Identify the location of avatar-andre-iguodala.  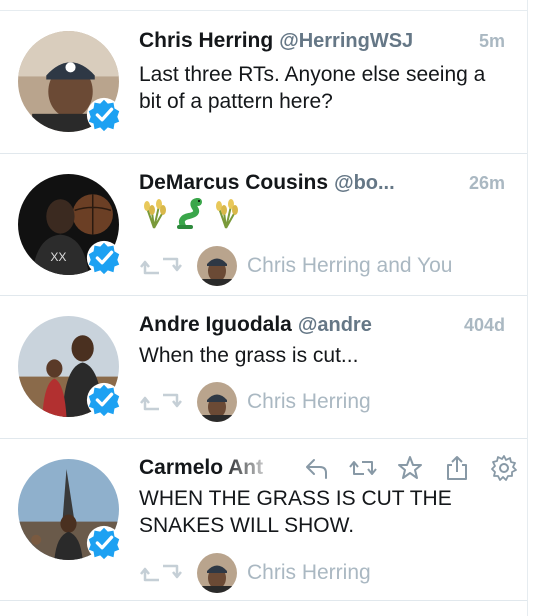
(70, 367).